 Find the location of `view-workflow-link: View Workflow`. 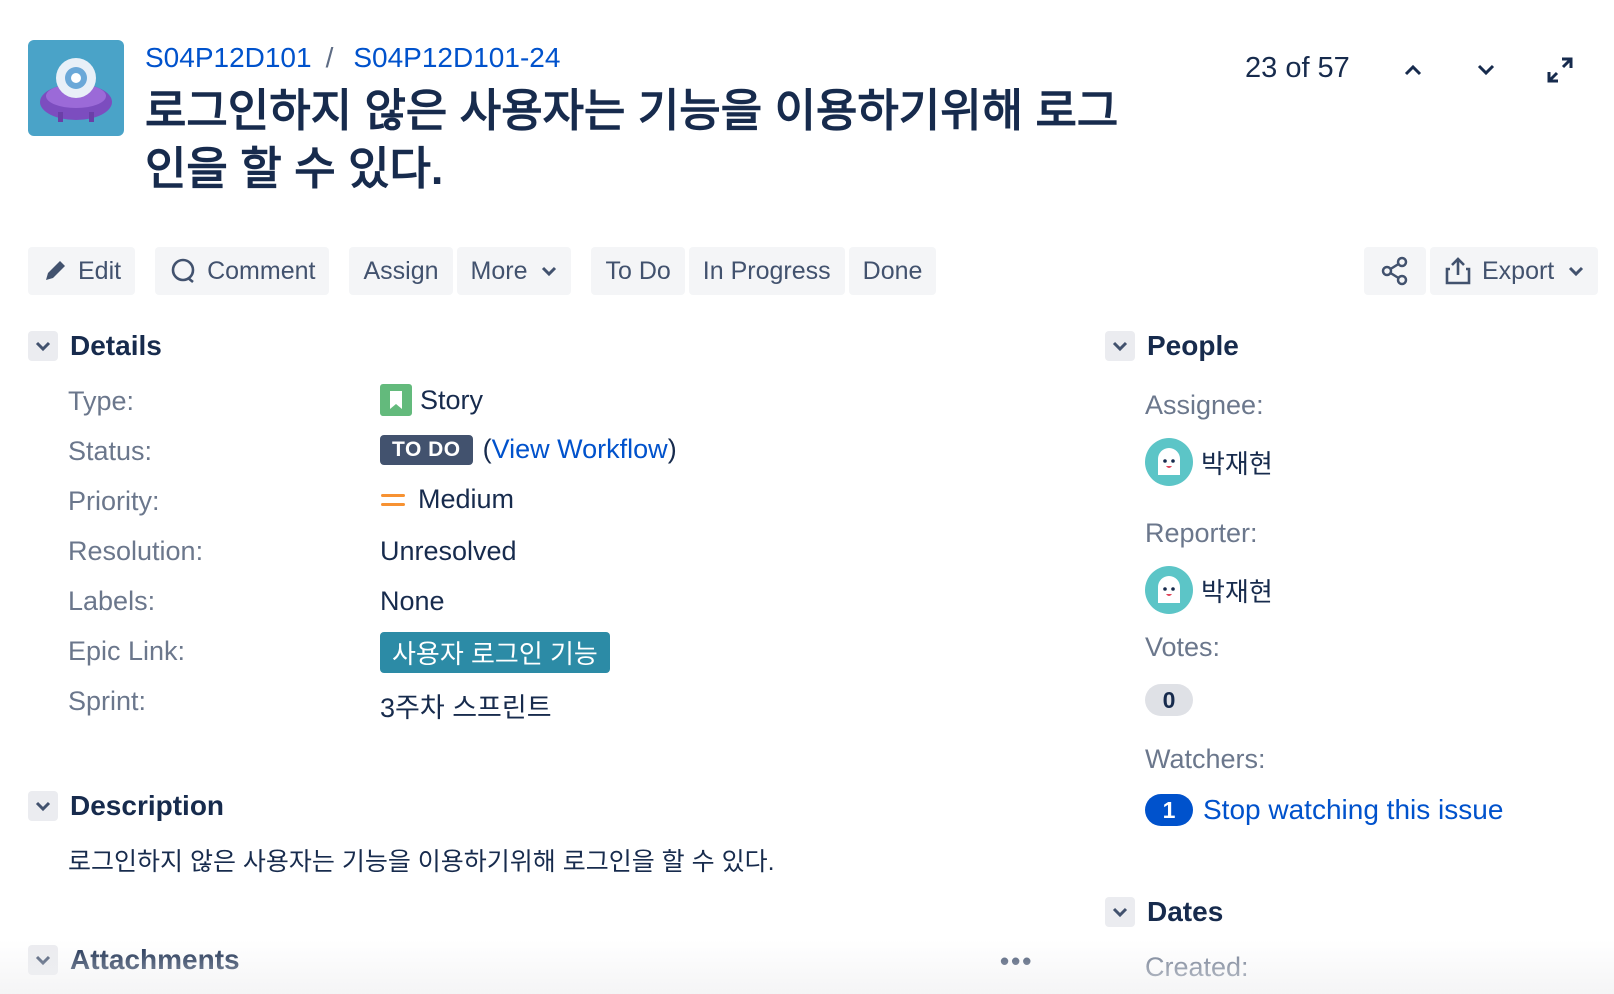

view-workflow-link: View Workflow is located at coordinates (580, 449).